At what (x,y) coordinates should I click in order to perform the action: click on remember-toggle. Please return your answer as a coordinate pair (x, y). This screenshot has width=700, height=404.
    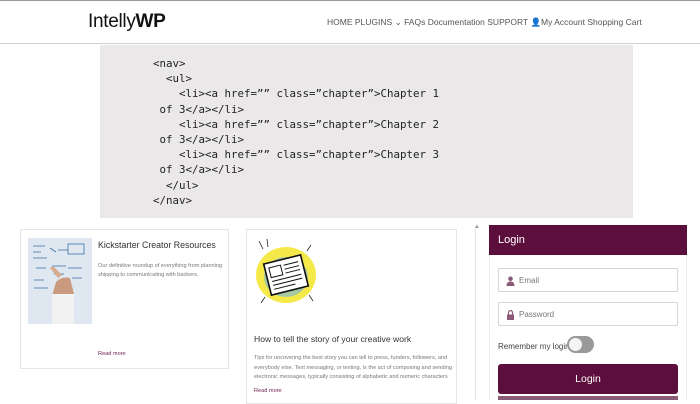
    Looking at the image, I should click on (580, 344).